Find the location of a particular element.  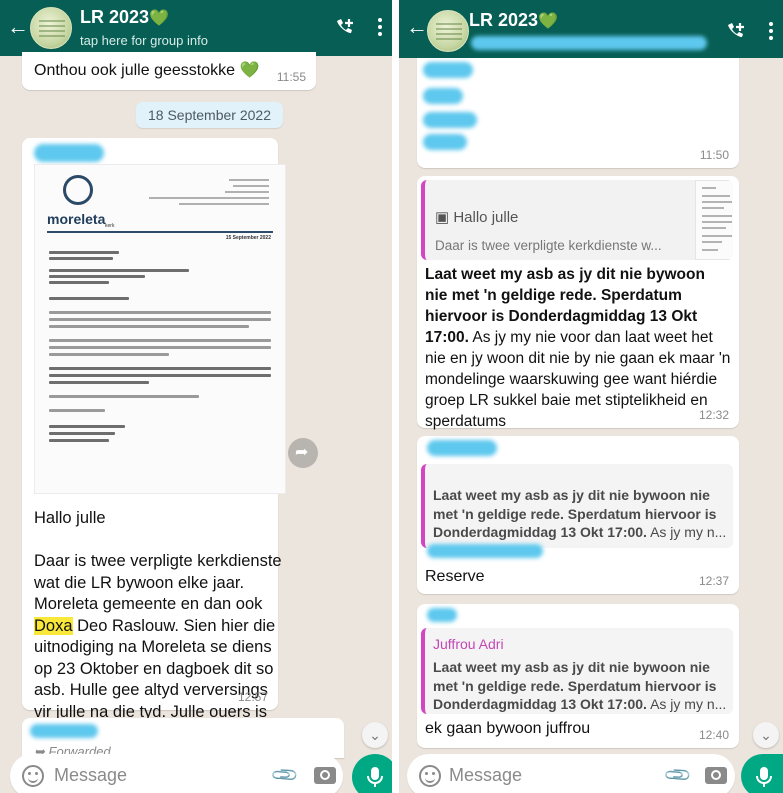

message-text: Onthou ook julle geesstokke 💚 is located at coordinates (147, 70).